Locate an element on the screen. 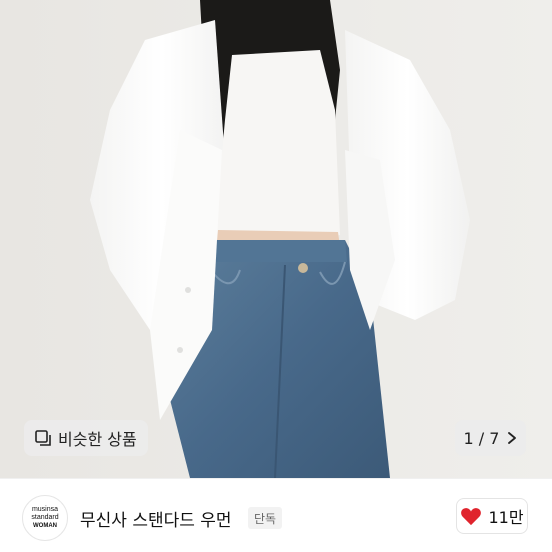  similar-items-label: 비슷한 상품 is located at coordinates (97, 439).